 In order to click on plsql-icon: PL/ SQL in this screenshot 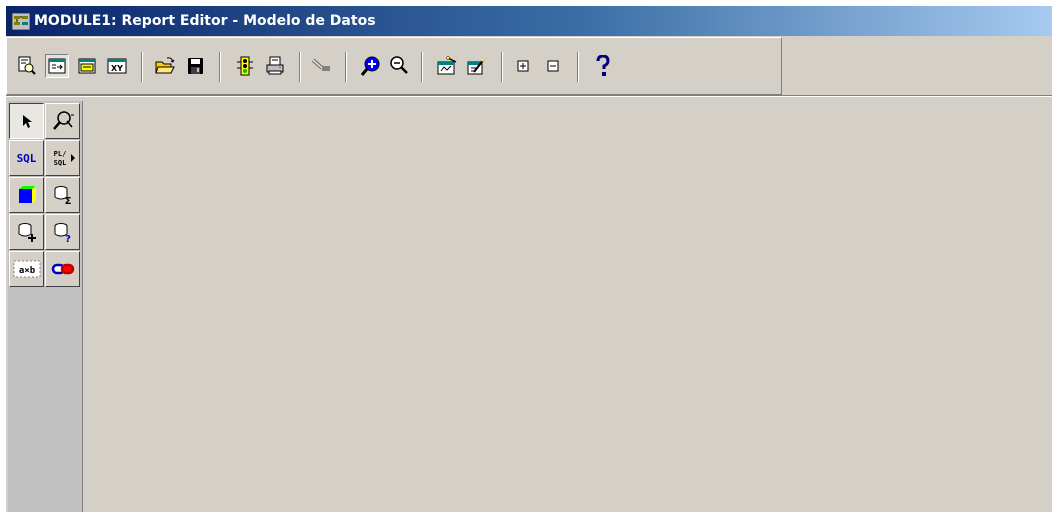, I will do `click(64, 158)`.